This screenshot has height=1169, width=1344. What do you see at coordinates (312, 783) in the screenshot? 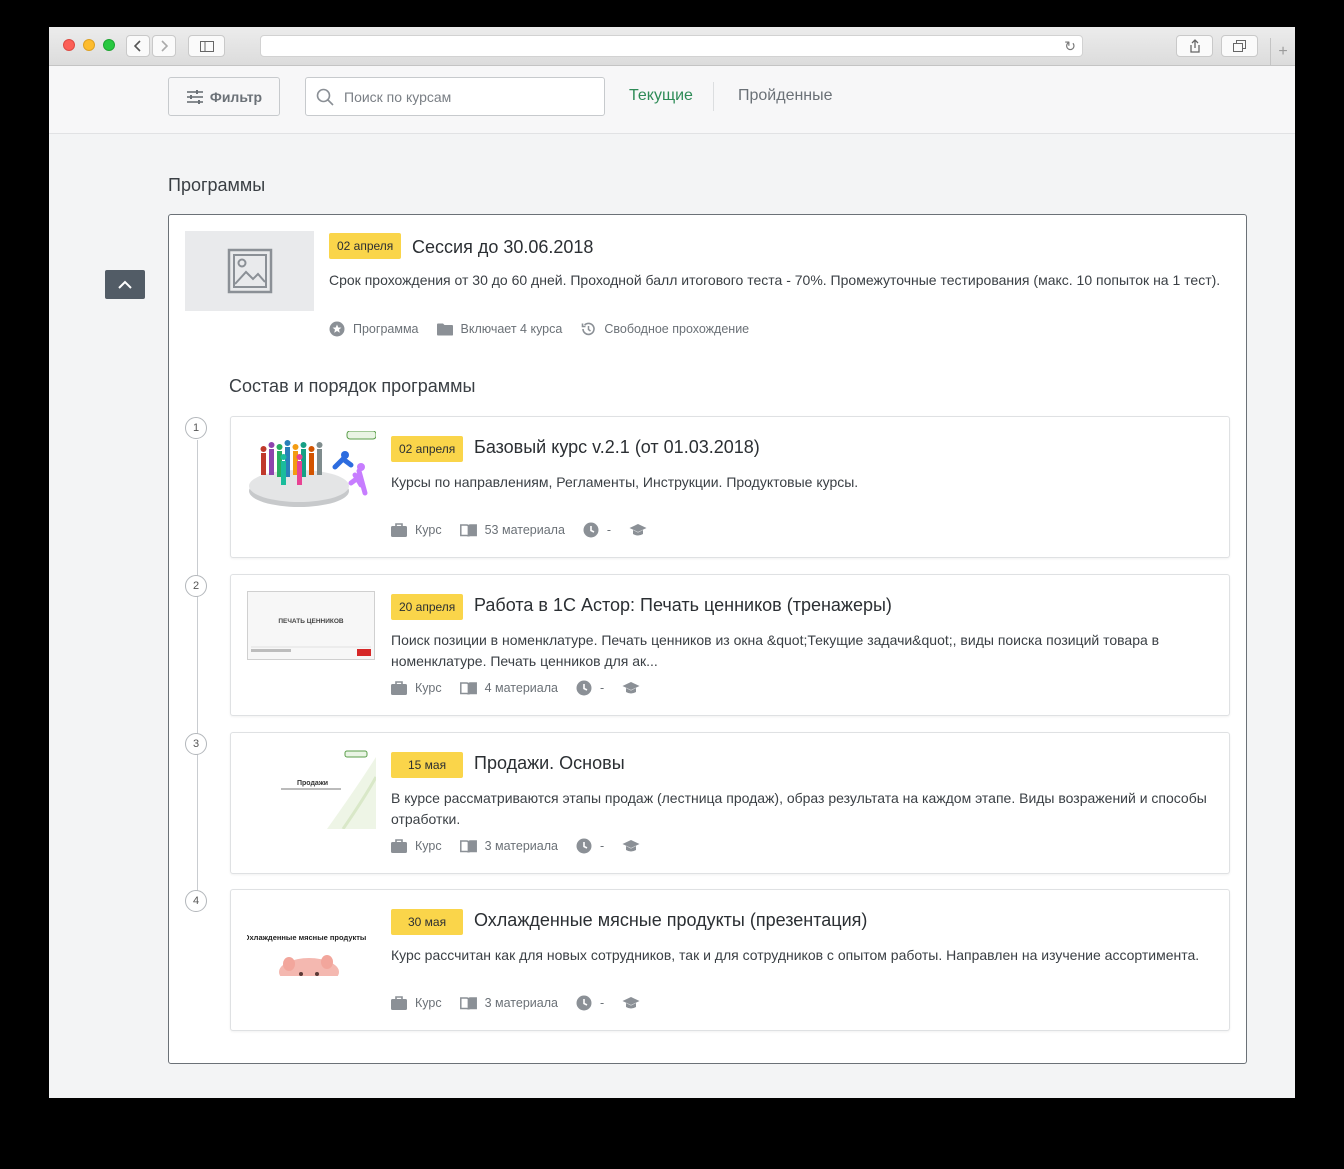
I see `thumb-text: Продажи` at bounding box center [312, 783].